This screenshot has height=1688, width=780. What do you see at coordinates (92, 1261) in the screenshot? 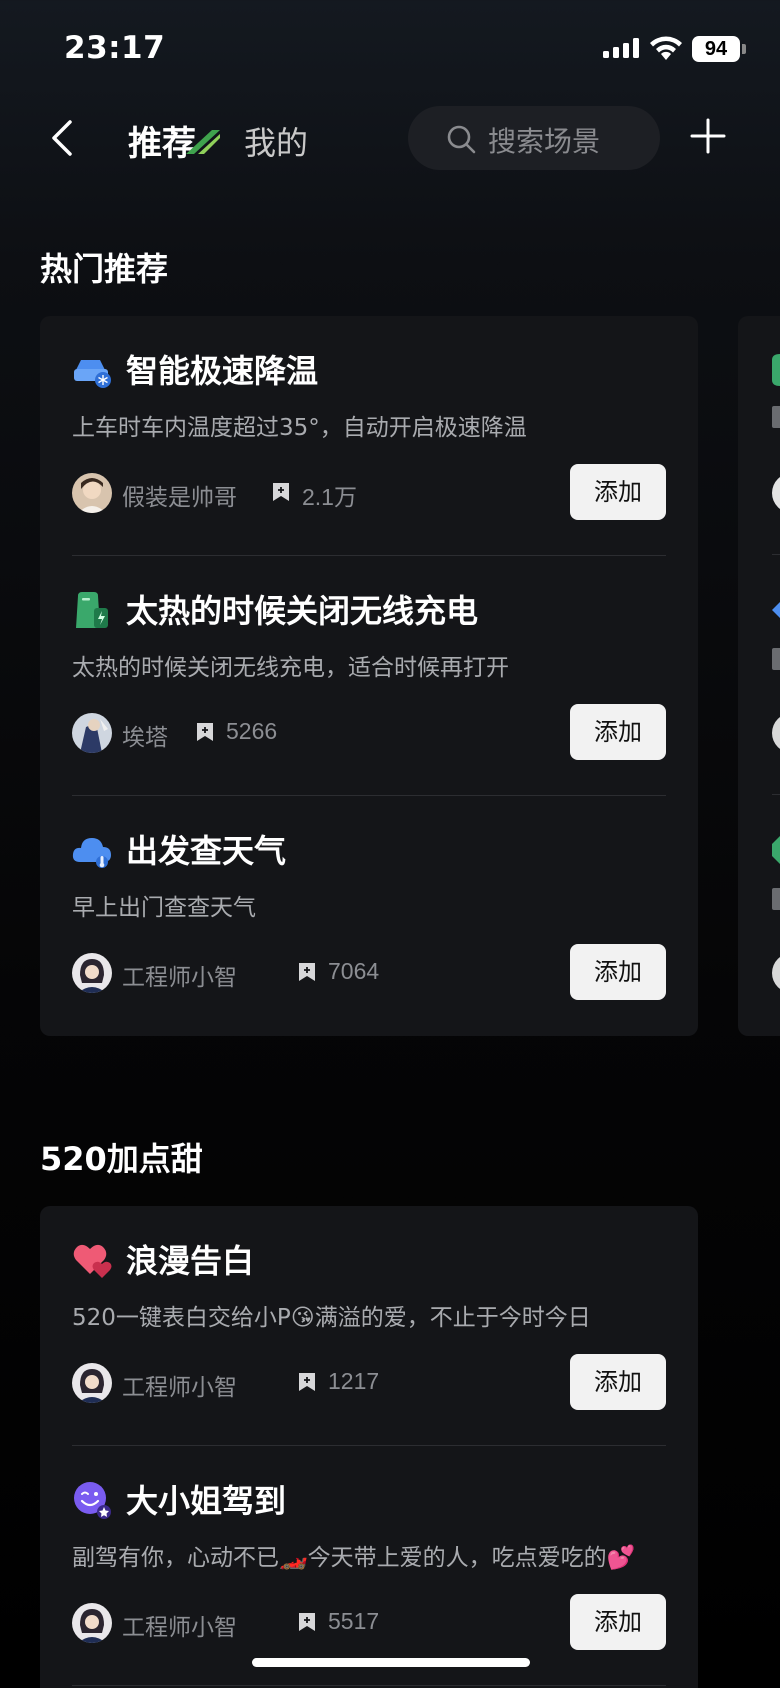
I see `hearts-icon` at bounding box center [92, 1261].